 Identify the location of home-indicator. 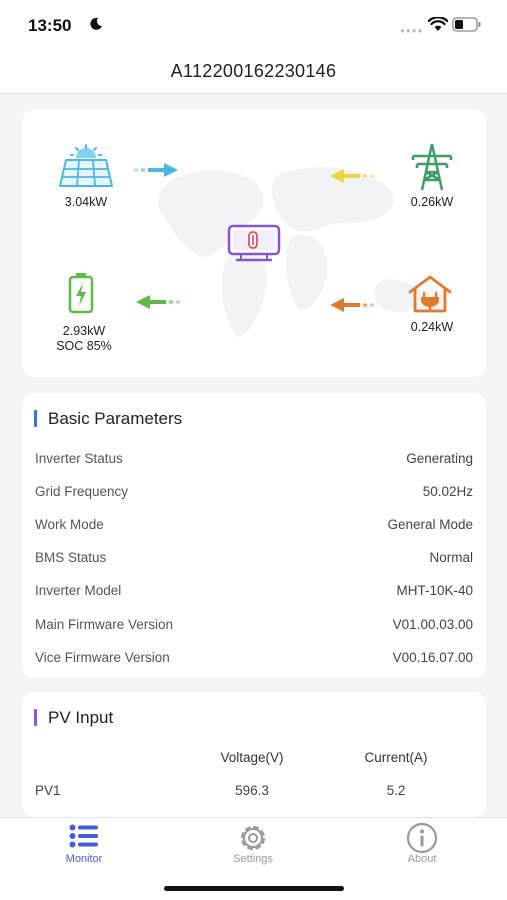
(254, 888).